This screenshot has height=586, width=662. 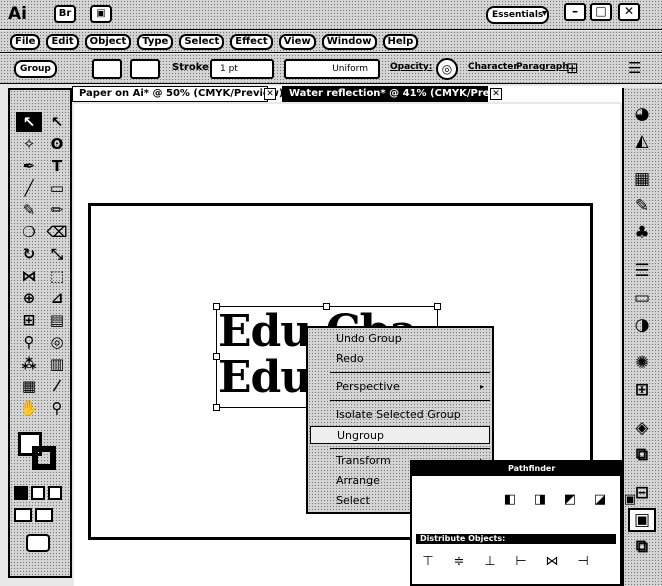 I want to click on fill-swatch, so click(x=107, y=69).